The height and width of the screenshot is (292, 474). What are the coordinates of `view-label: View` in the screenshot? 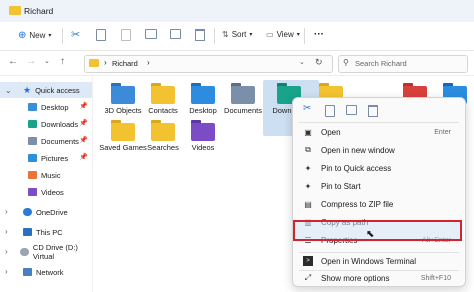 It's located at (285, 34).